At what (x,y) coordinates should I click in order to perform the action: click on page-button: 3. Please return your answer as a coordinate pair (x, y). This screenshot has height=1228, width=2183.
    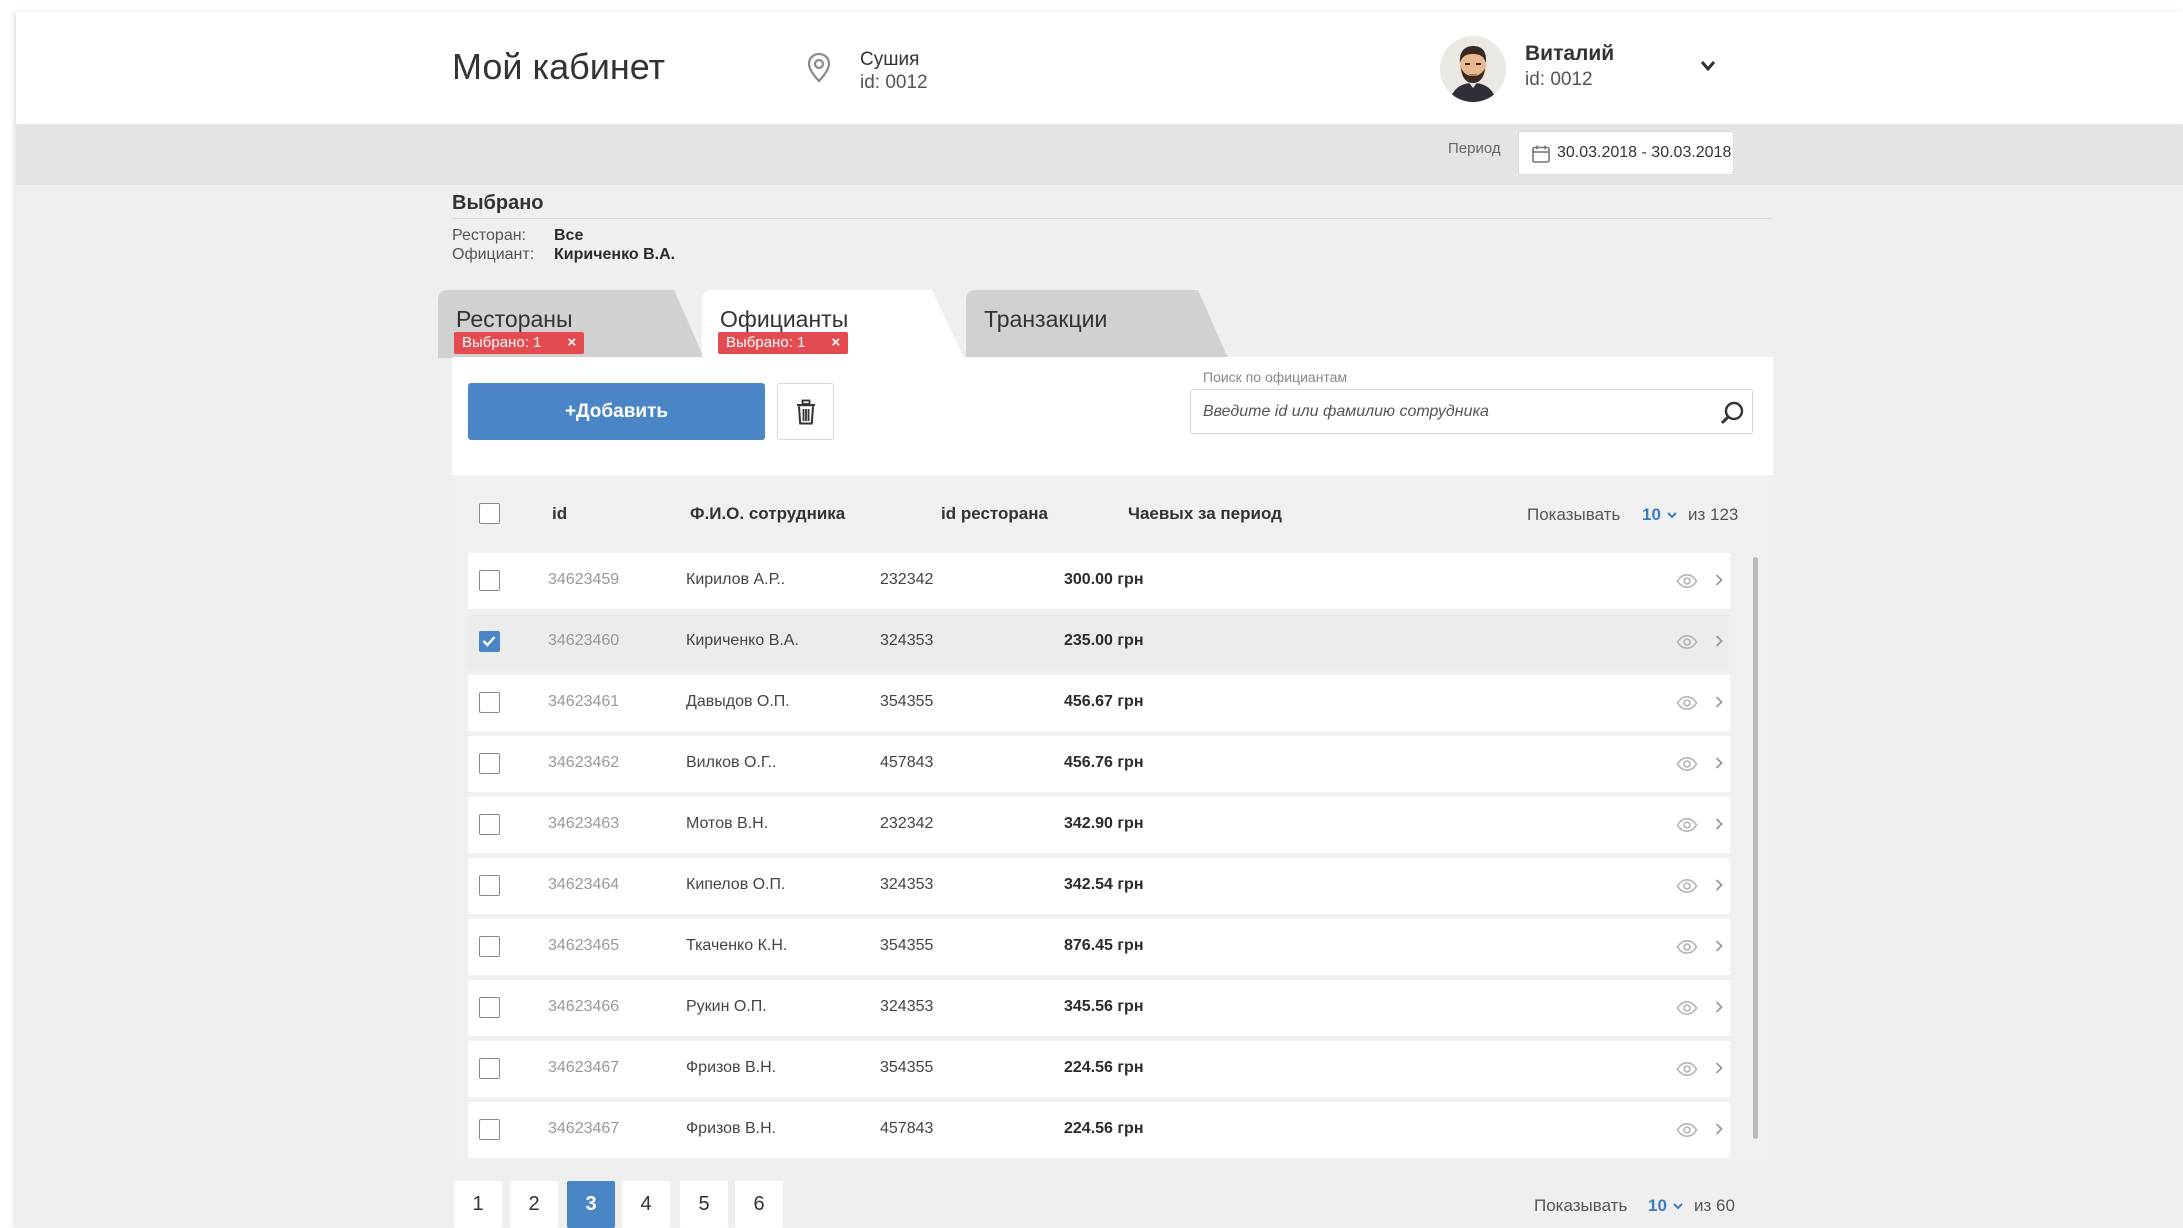
    Looking at the image, I should click on (591, 1204).